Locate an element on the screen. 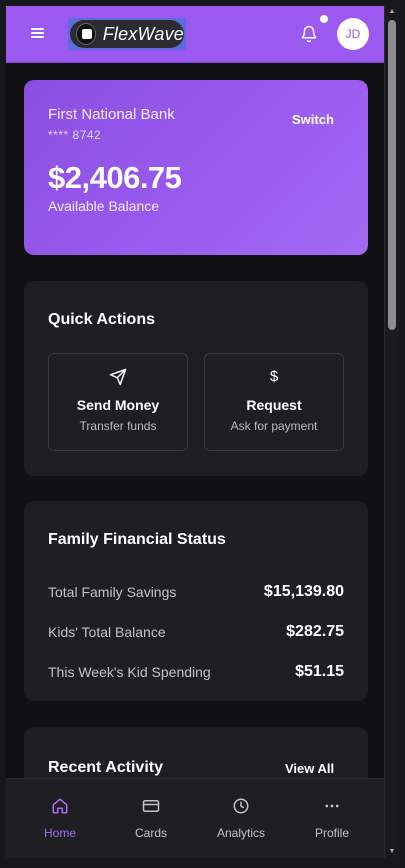 Image resolution: width=405 pixels, height=868 pixels. kid-spending-label: This Week's Kid Spending is located at coordinates (129, 672).